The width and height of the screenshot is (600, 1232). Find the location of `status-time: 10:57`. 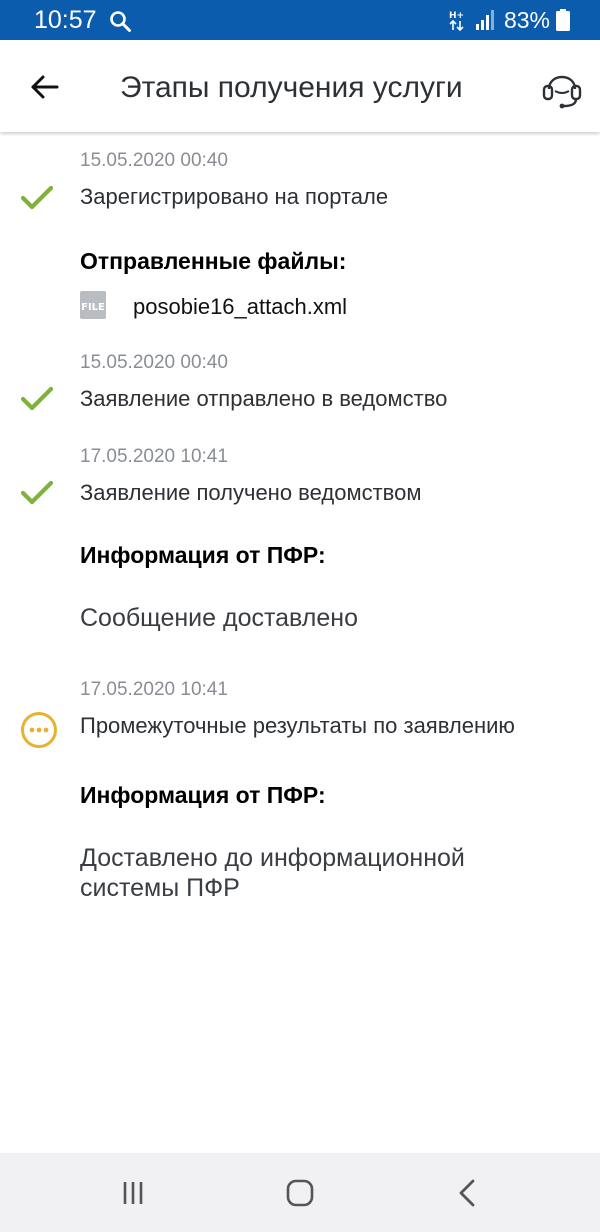

status-time: 10:57 is located at coordinates (65, 20).